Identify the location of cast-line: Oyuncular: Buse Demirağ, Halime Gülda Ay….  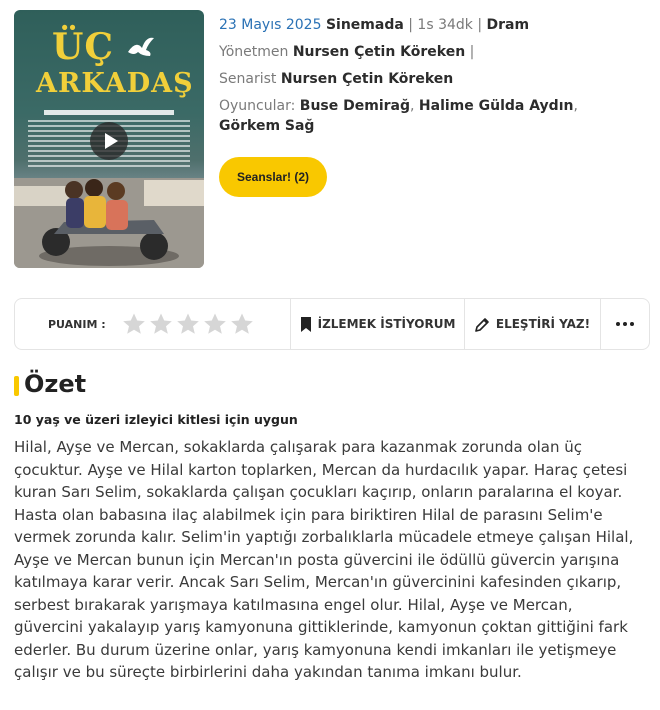
(398, 116).